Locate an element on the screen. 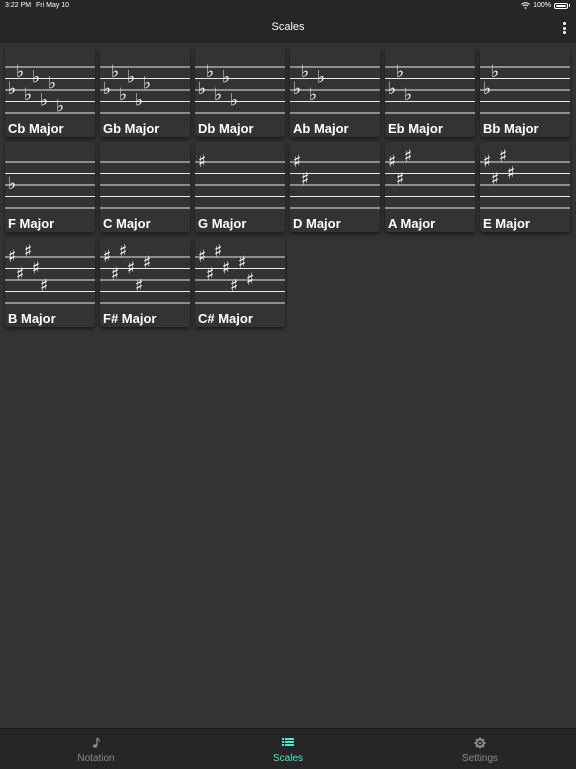 The width and height of the screenshot is (576, 769). scale-label: E Major is located at coordinates (506, 223).